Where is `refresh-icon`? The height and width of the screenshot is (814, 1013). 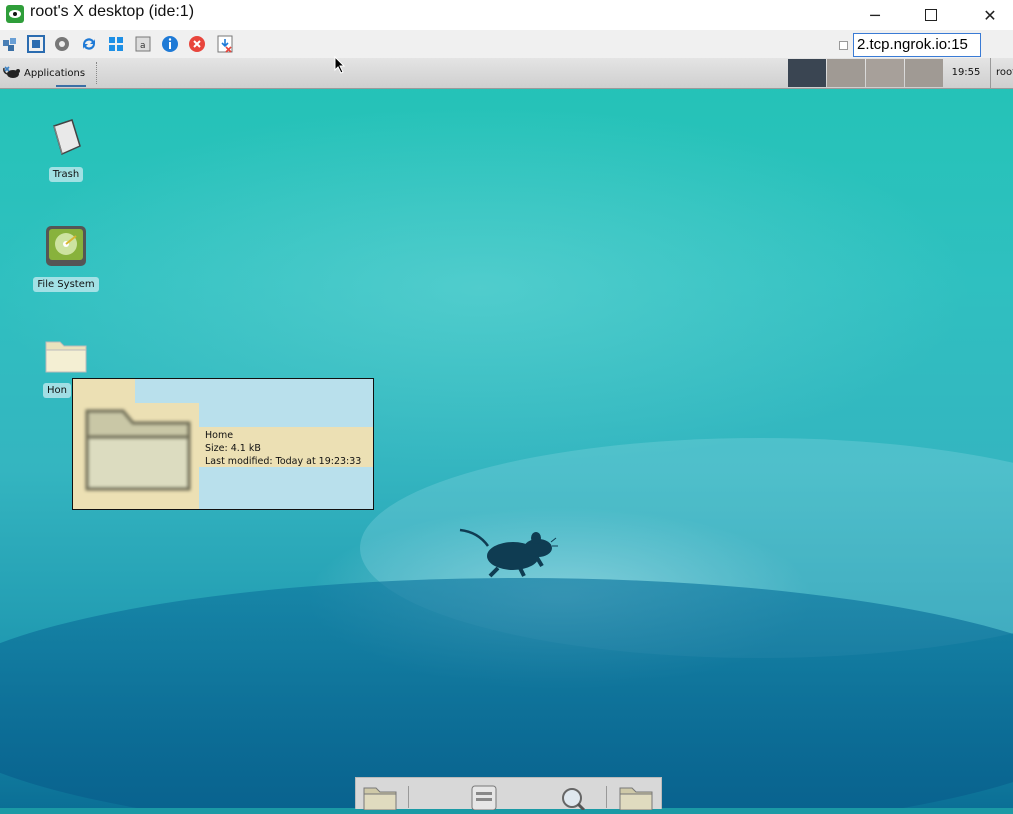 refresh-icon is located at coordinates (89, 44).